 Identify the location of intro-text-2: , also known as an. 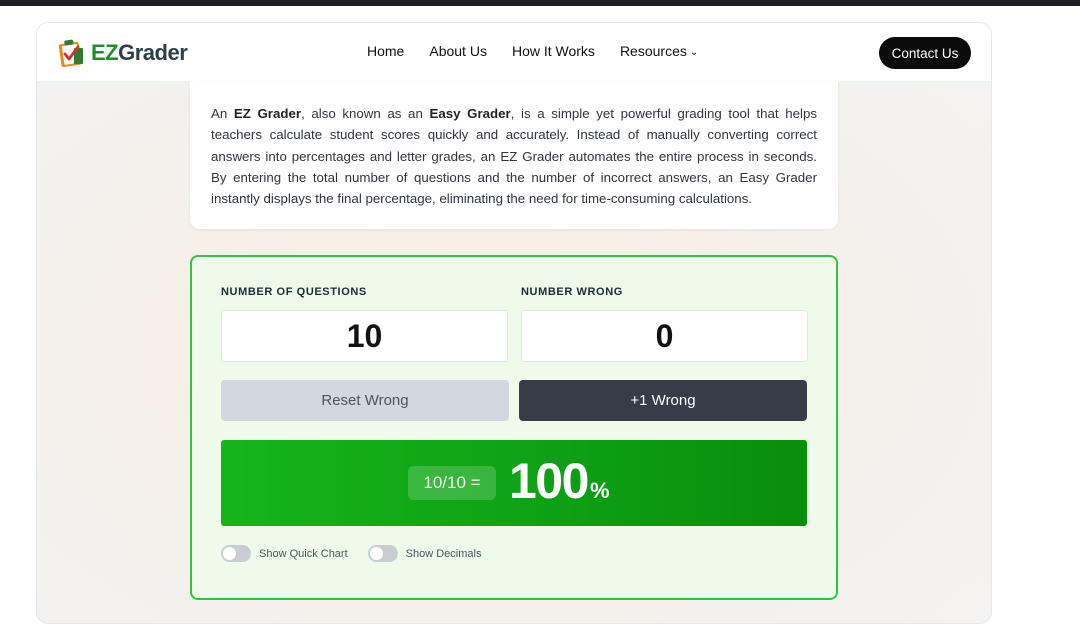
(365, 113).